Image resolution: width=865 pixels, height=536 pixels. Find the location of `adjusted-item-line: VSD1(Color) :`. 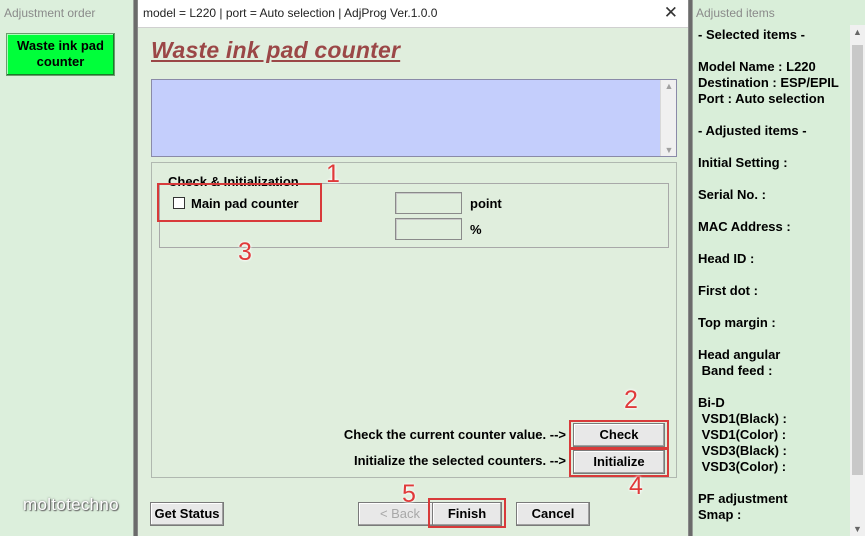

adjusted-item-line: VSD1(Color) : is located at coordinates (742, 434).